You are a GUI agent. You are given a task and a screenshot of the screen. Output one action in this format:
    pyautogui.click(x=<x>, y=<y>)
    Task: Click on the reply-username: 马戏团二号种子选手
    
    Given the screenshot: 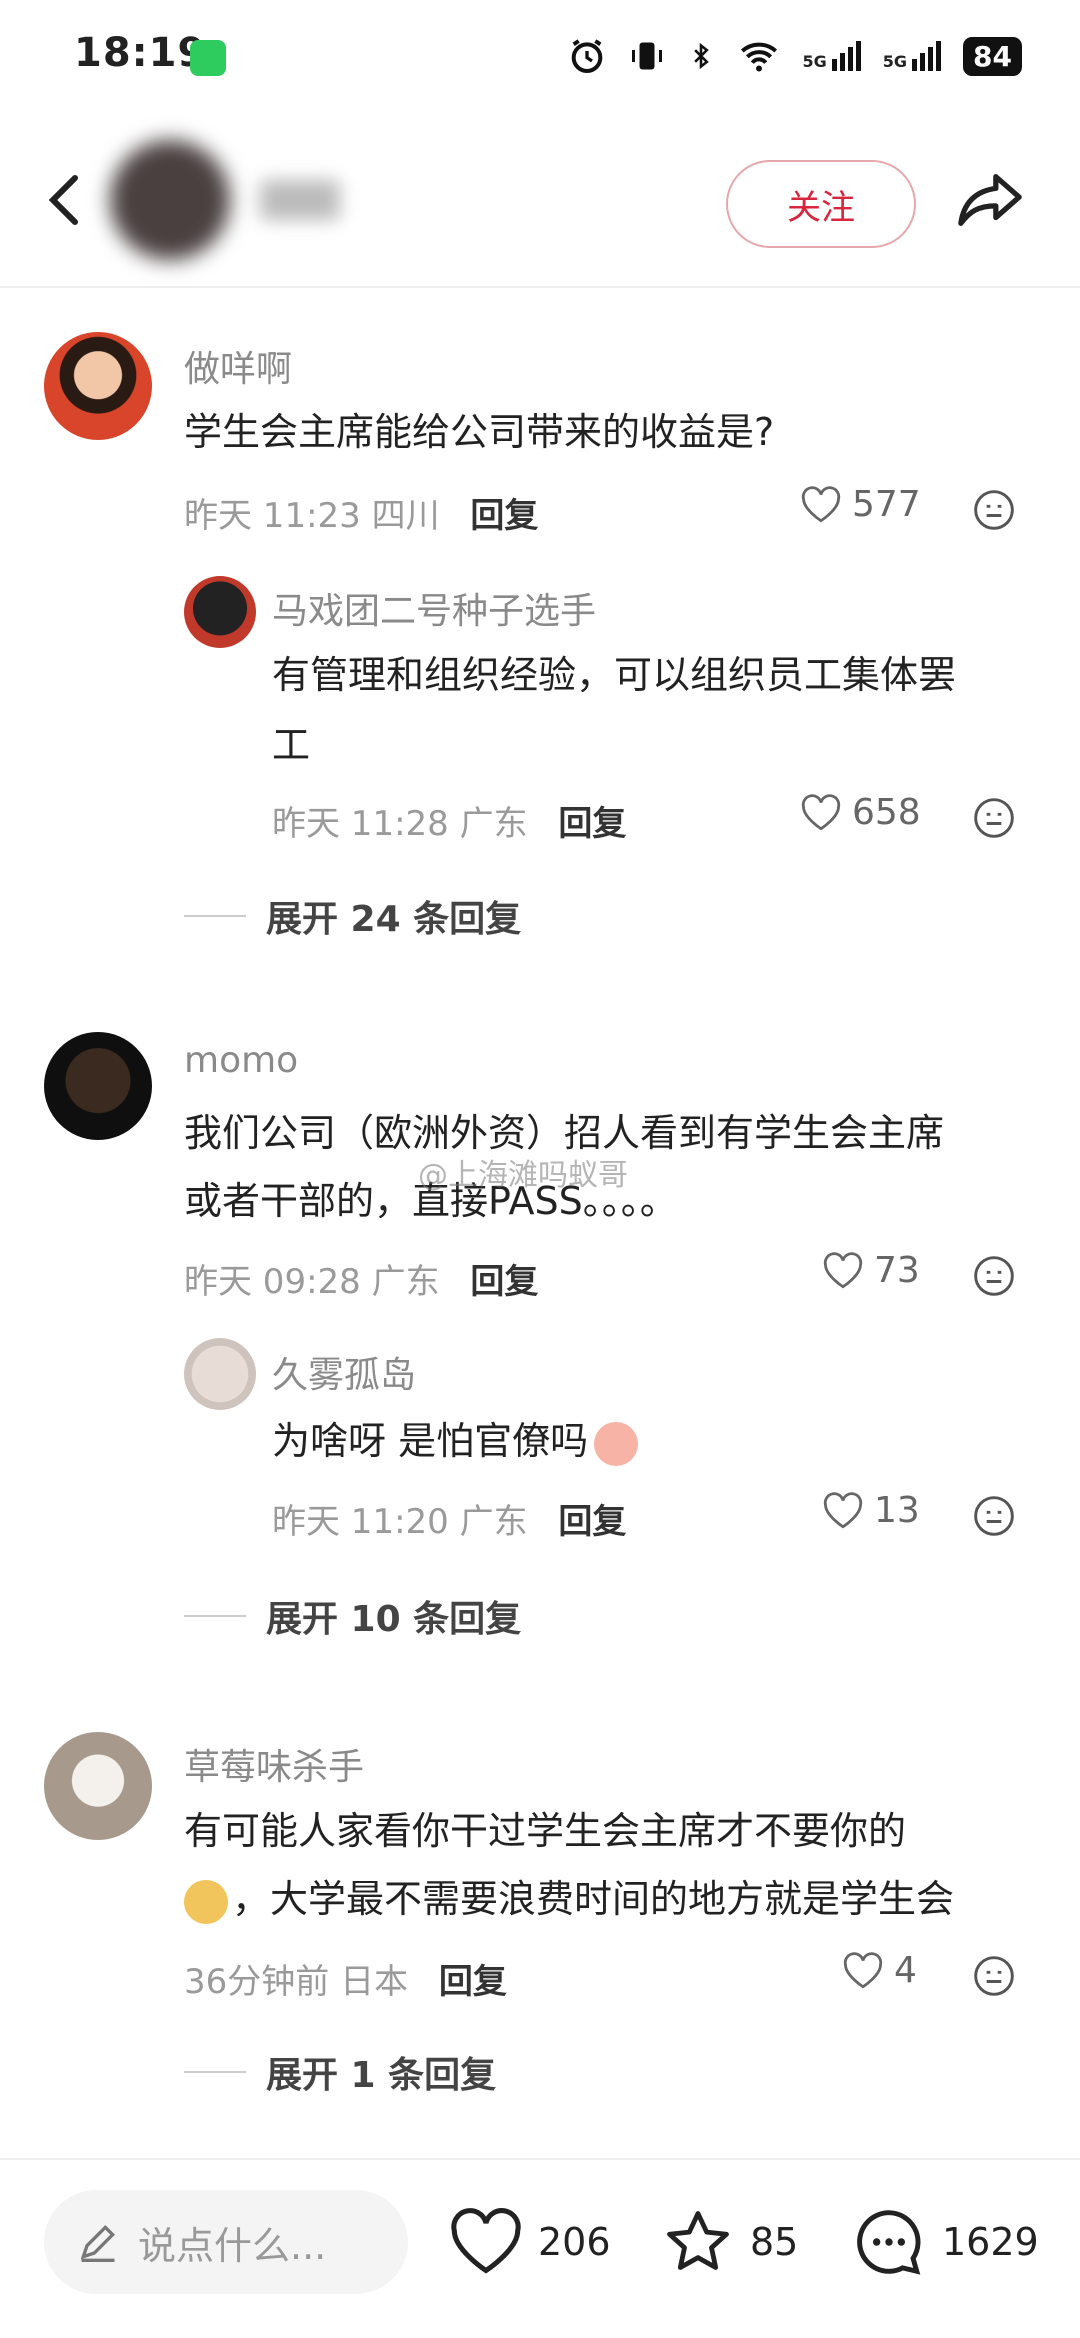 What is the action you would take?
    pyautogui.click(x=434, y=608)
    